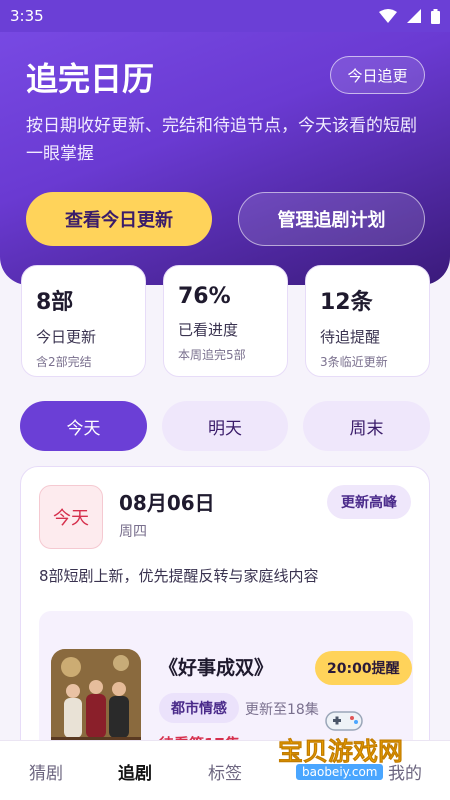  I want to click on stat-note: 本周追完5部, so click(212, 355).